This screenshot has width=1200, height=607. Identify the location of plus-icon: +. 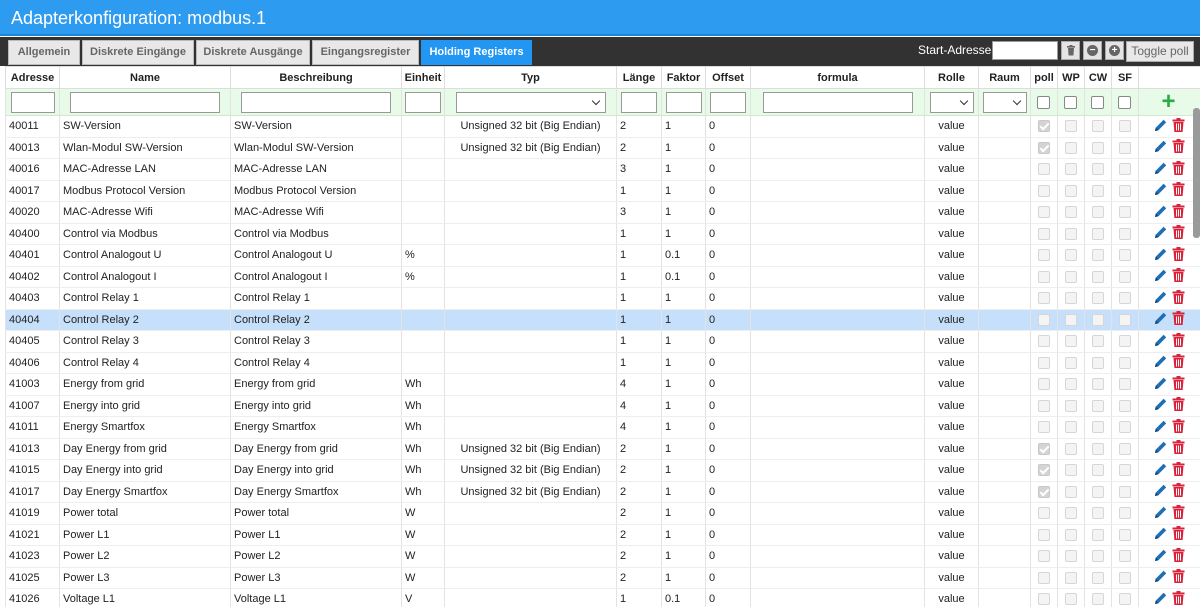
(1168, 102).